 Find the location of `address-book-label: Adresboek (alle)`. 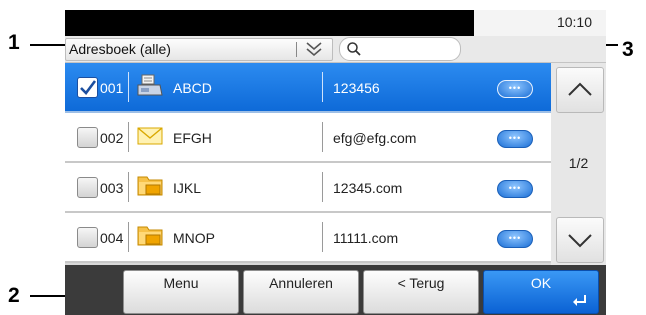

address-book-label: Adresboek (alle) is located at coordinates (120, 49).